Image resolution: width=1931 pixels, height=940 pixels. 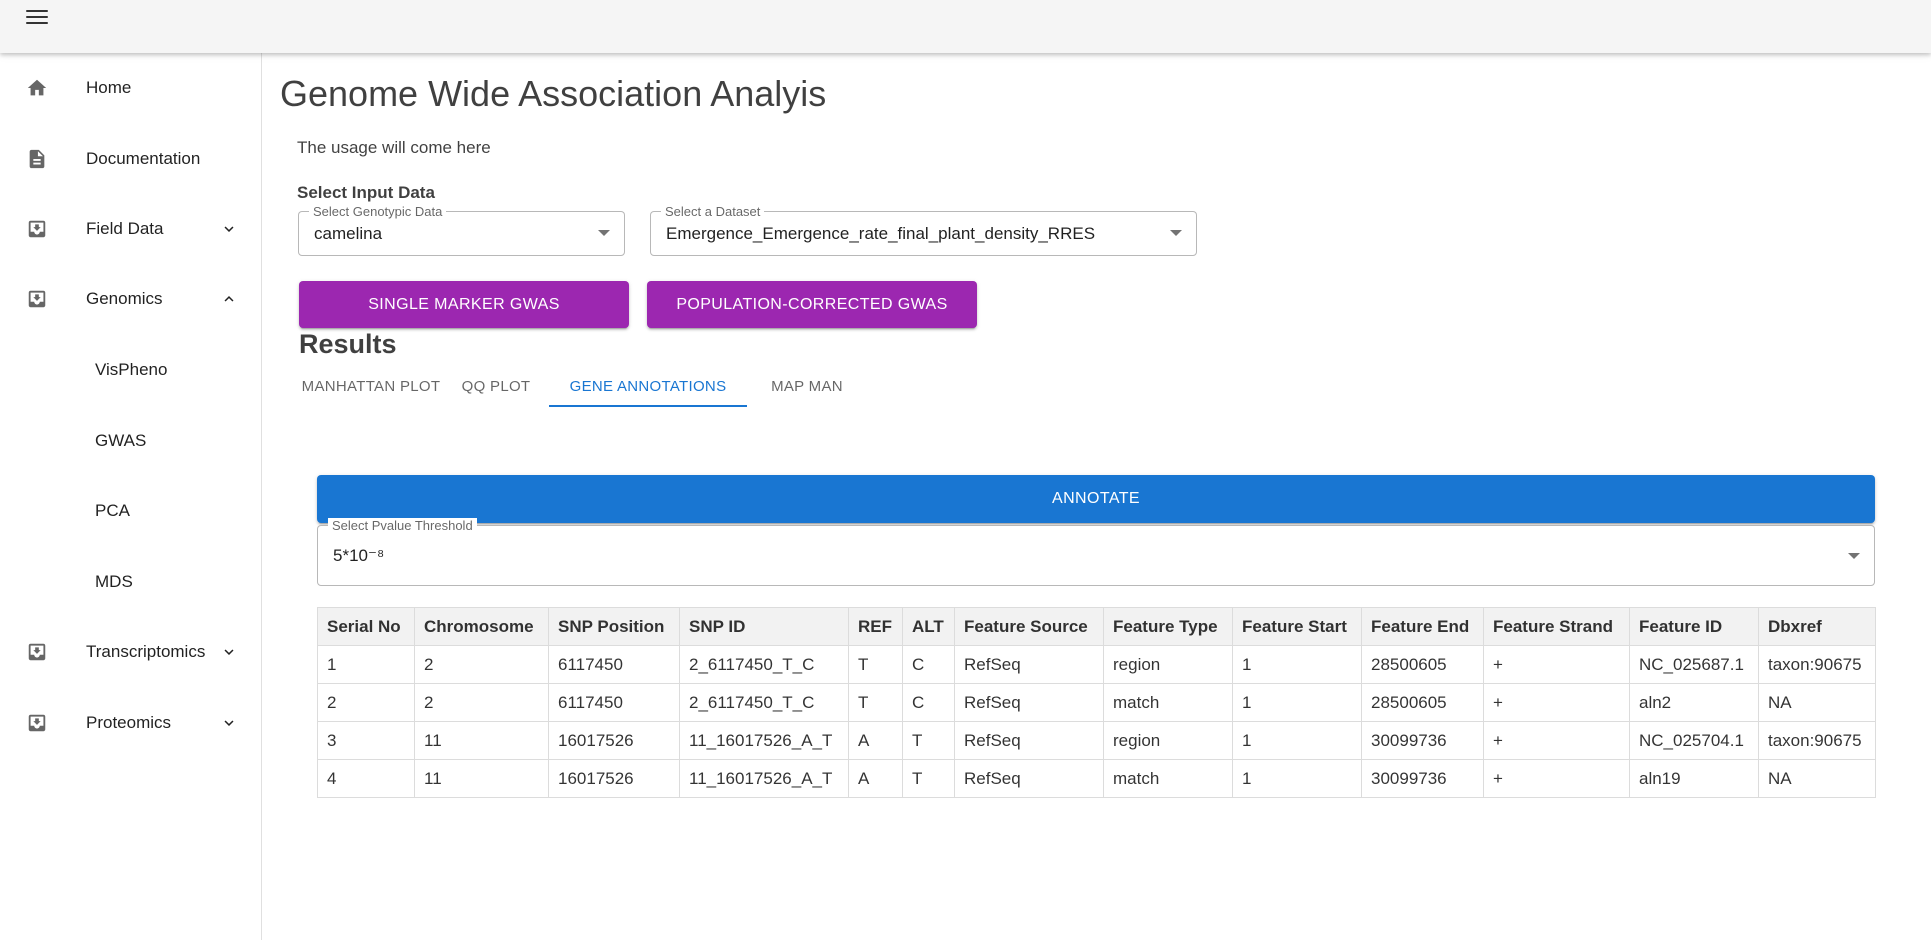 I want to click on column-header-snp-id: SNP ID, so click(x=764, y=626).